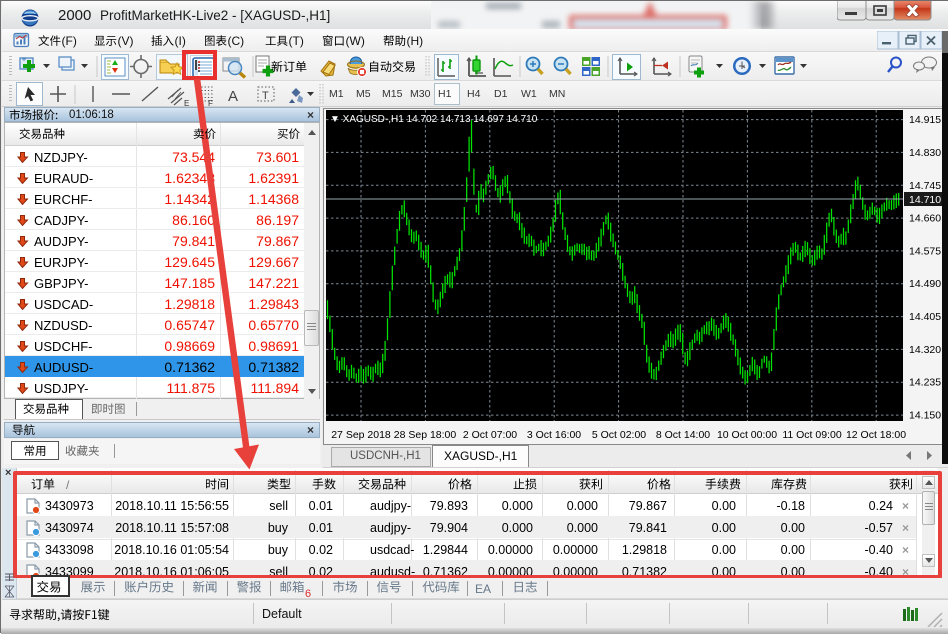 The width and height of the screenshot is (948, 634). I want to click on svg-text: 14.235, so click(925, 383).